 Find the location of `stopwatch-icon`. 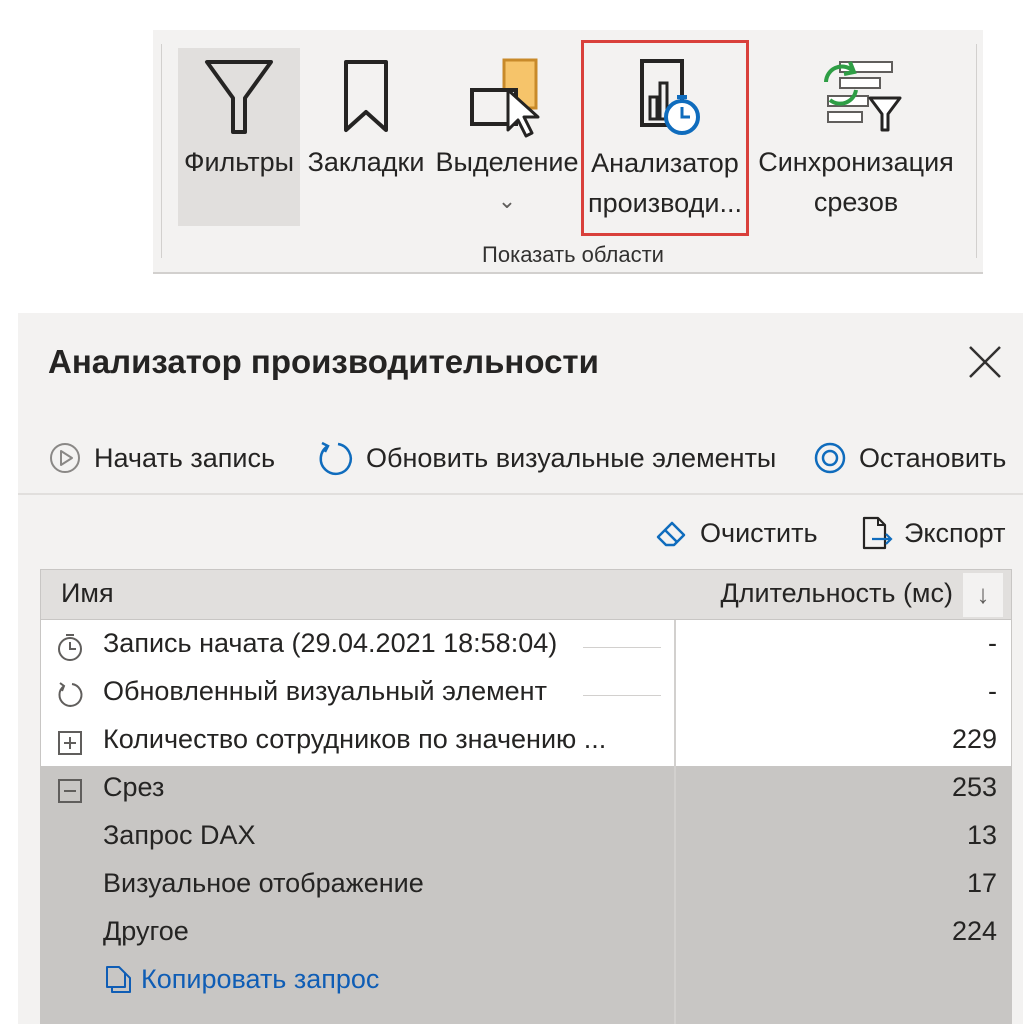

stopwatch-icon is located at coordinates (70, 647).